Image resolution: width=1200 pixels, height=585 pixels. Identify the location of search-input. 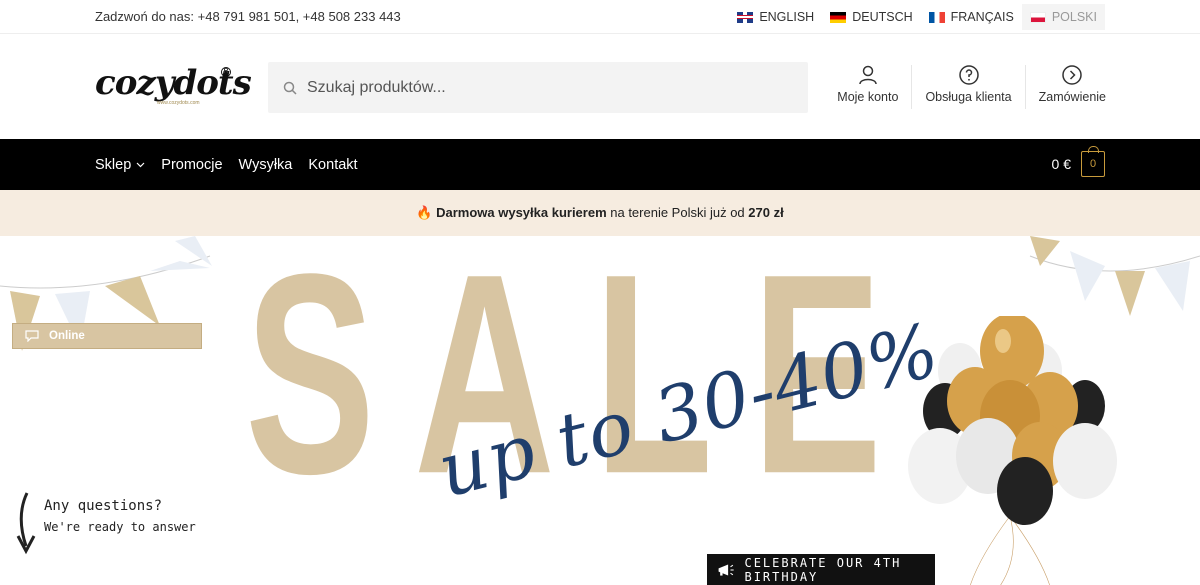
(547, 87).